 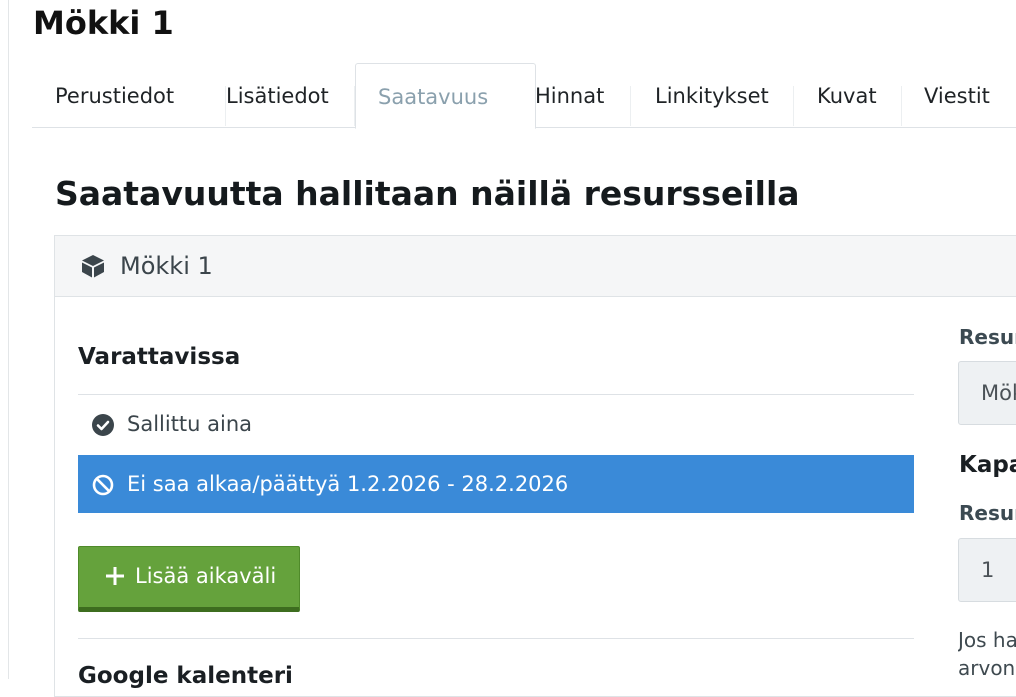 What do you see at coordinates (987, 513) in the screenshot?
I see `capacity-label: Resurssin kapasiteetti` at bounding box center [987, 513].